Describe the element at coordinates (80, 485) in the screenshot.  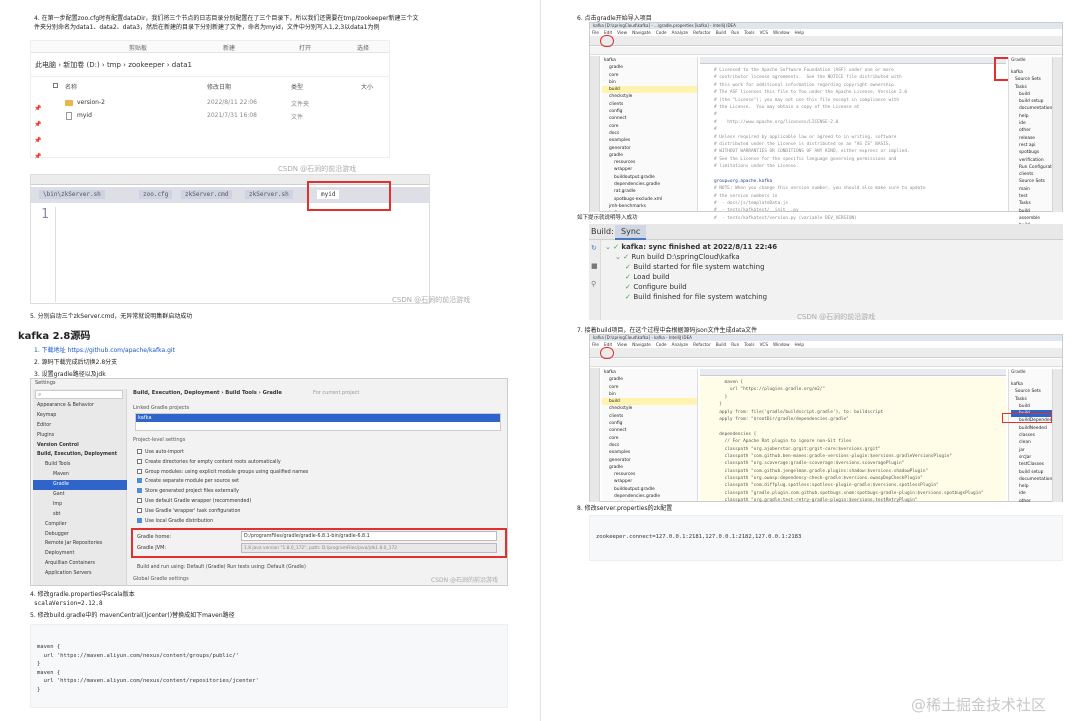
I see `settings-nav-item: Gradle` at that location.